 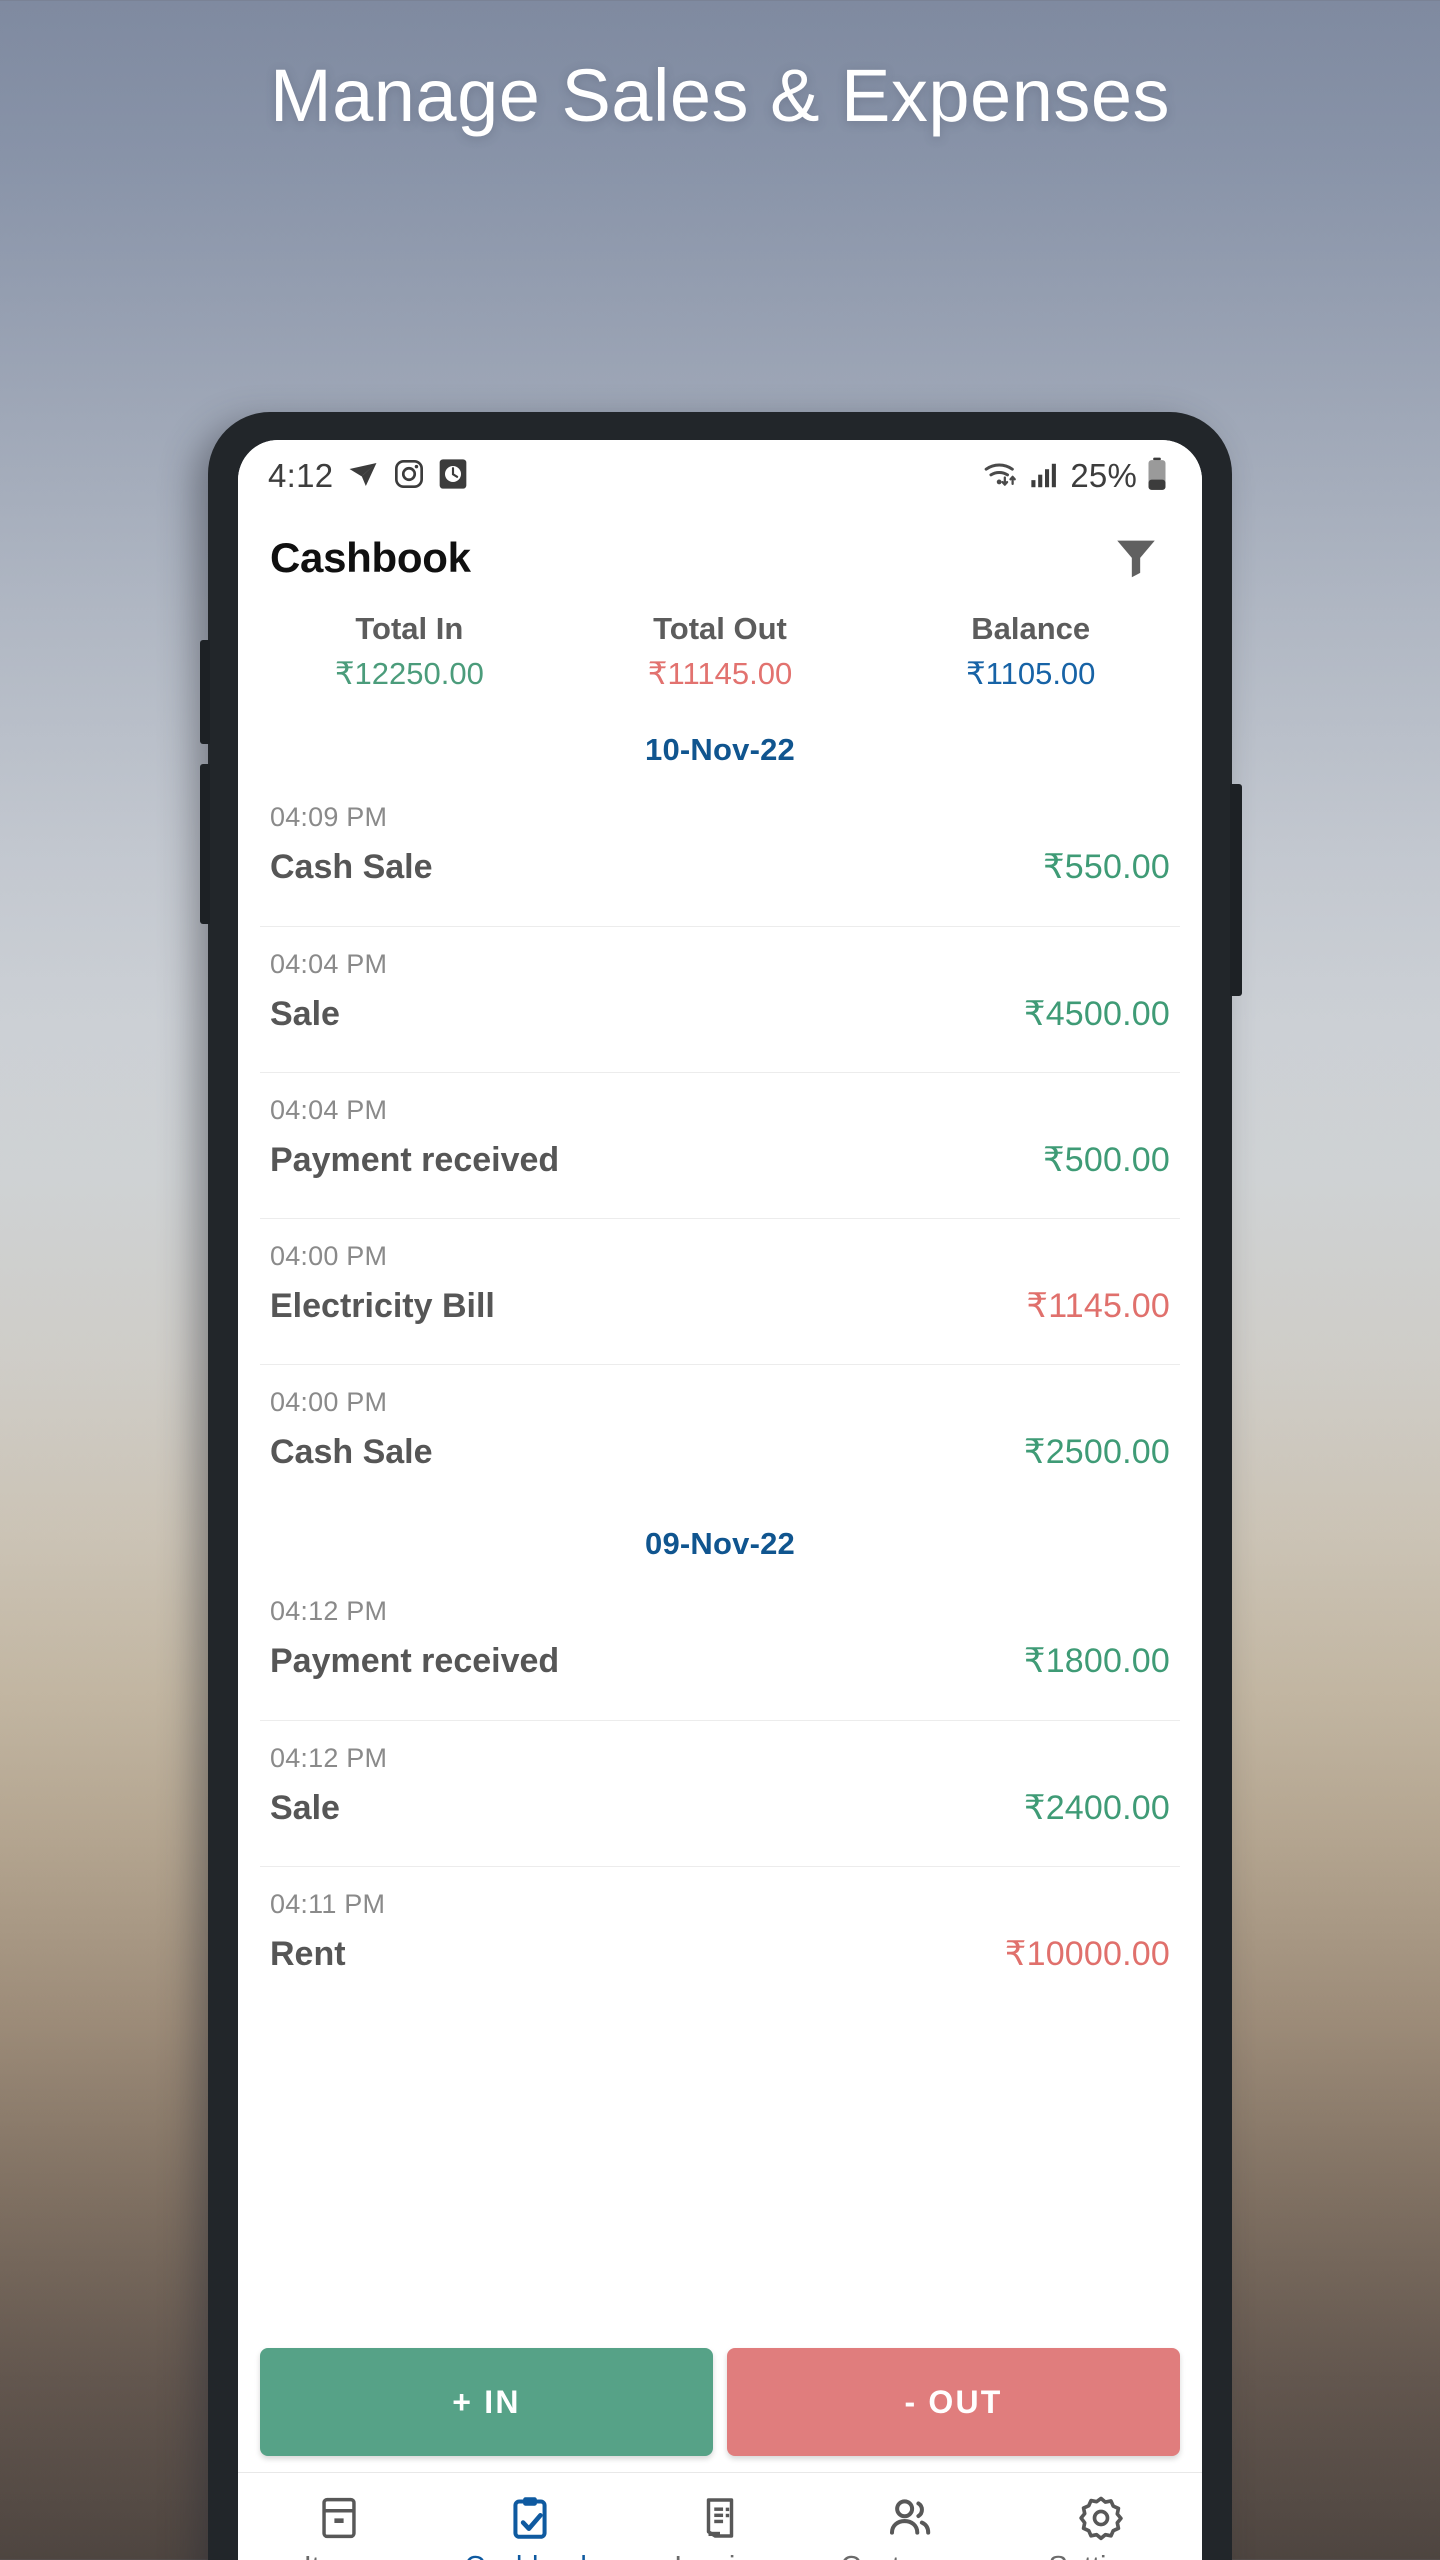 I want to click on promo-heading: Manage Sales & Expenses, so click(x=720, y=95).